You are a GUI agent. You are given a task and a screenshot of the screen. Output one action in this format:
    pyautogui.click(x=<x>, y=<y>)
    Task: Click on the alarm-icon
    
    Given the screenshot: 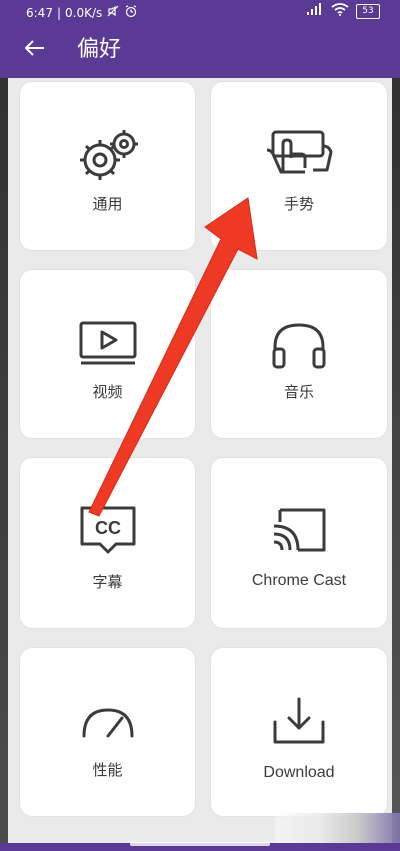 What is the action you would take?
    pyautogui.click(x=131, y=12)
    